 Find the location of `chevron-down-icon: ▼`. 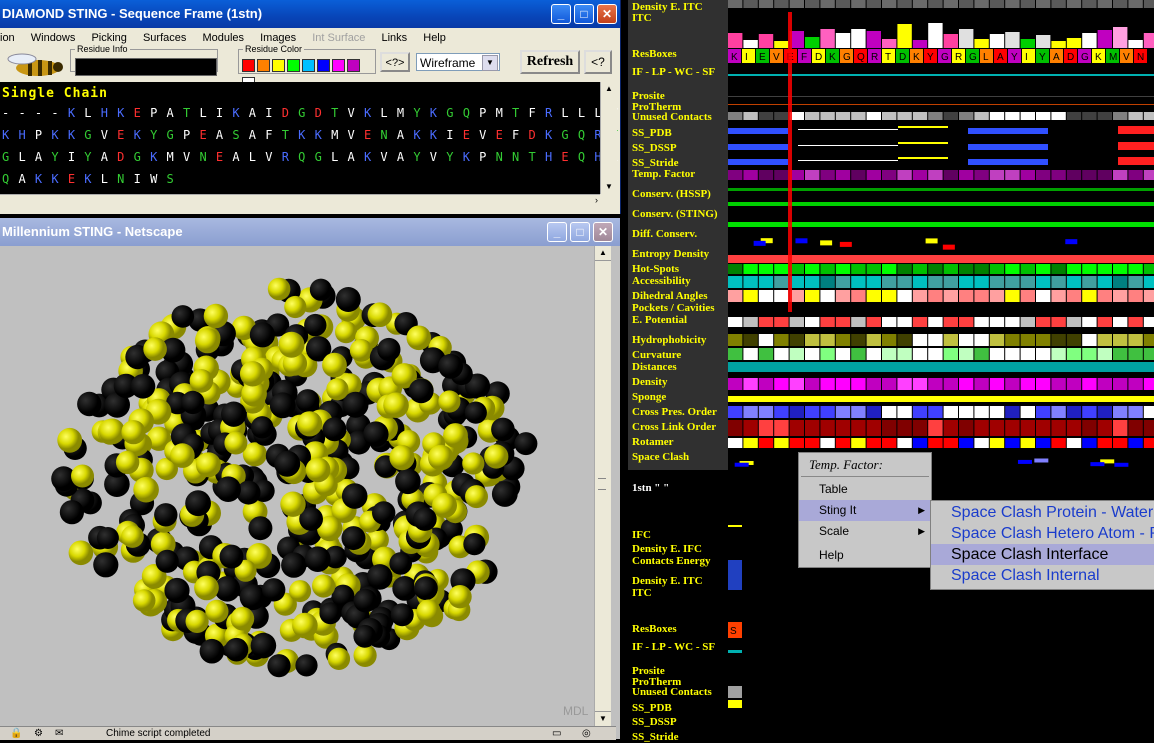

chevron-down-icon: ▼ is located at coordinates (490, 63).